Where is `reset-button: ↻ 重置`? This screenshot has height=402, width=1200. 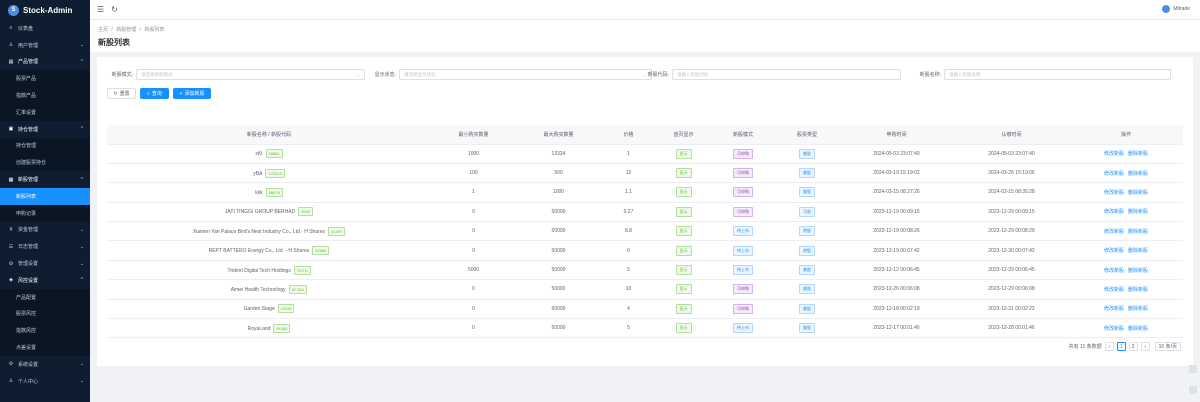 reset-button: ↻ 重置 is located at coordinates (121, 93).